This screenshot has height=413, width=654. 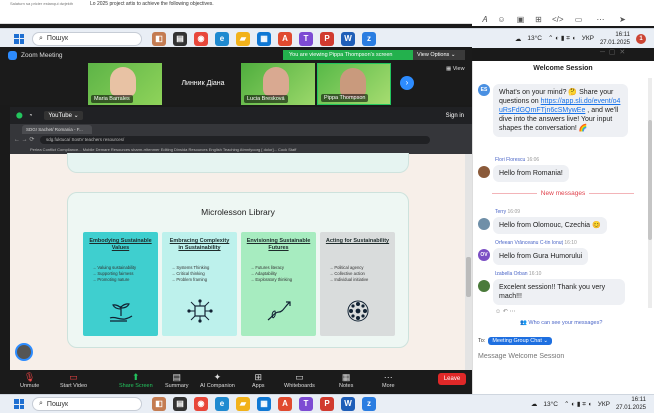 What do you see at coordinates (452, 379) in the screenshot?
I see `leave-button: Leave` at bounding box center [452, 379].